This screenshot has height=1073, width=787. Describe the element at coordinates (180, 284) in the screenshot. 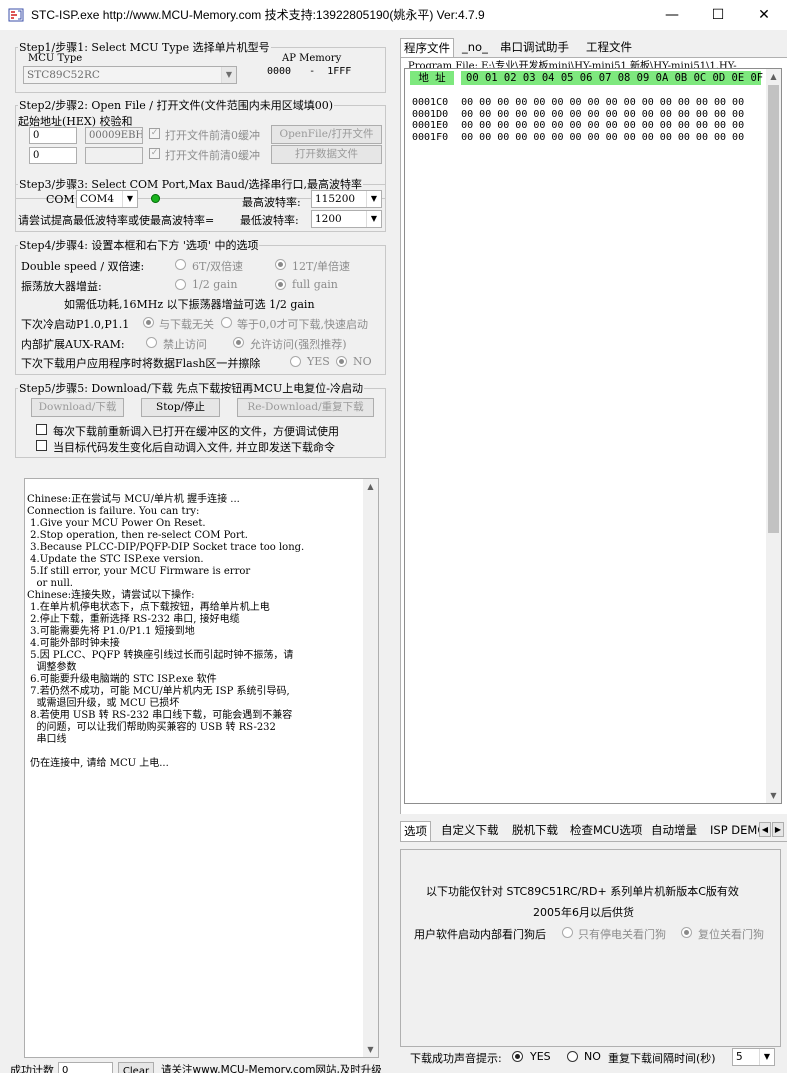

I see `radio-half-gain` at that location.